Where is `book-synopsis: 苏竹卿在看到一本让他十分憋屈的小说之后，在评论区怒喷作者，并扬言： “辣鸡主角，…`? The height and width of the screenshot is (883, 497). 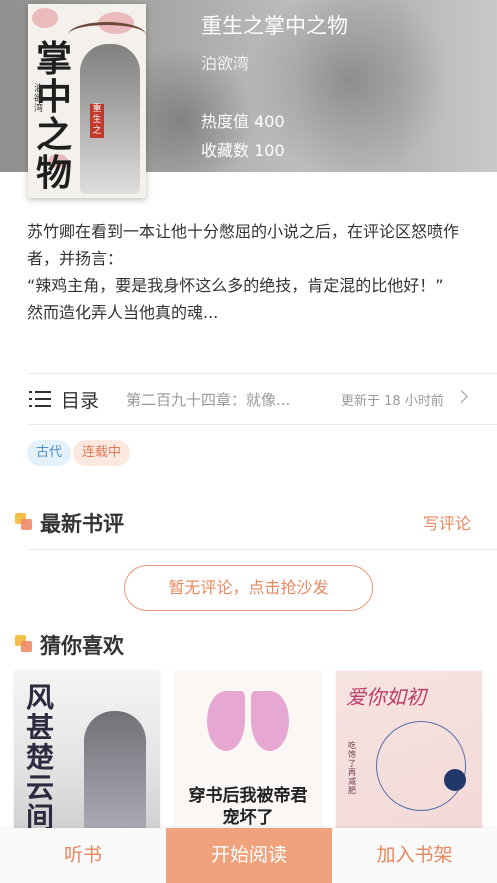 book-synopsis: 苏竹卿在看到一本让他十分憋屈的小说之后，在评论区怒喷作者，并扬言： “辣鸡主角，… is located at coordinates (249, 272).